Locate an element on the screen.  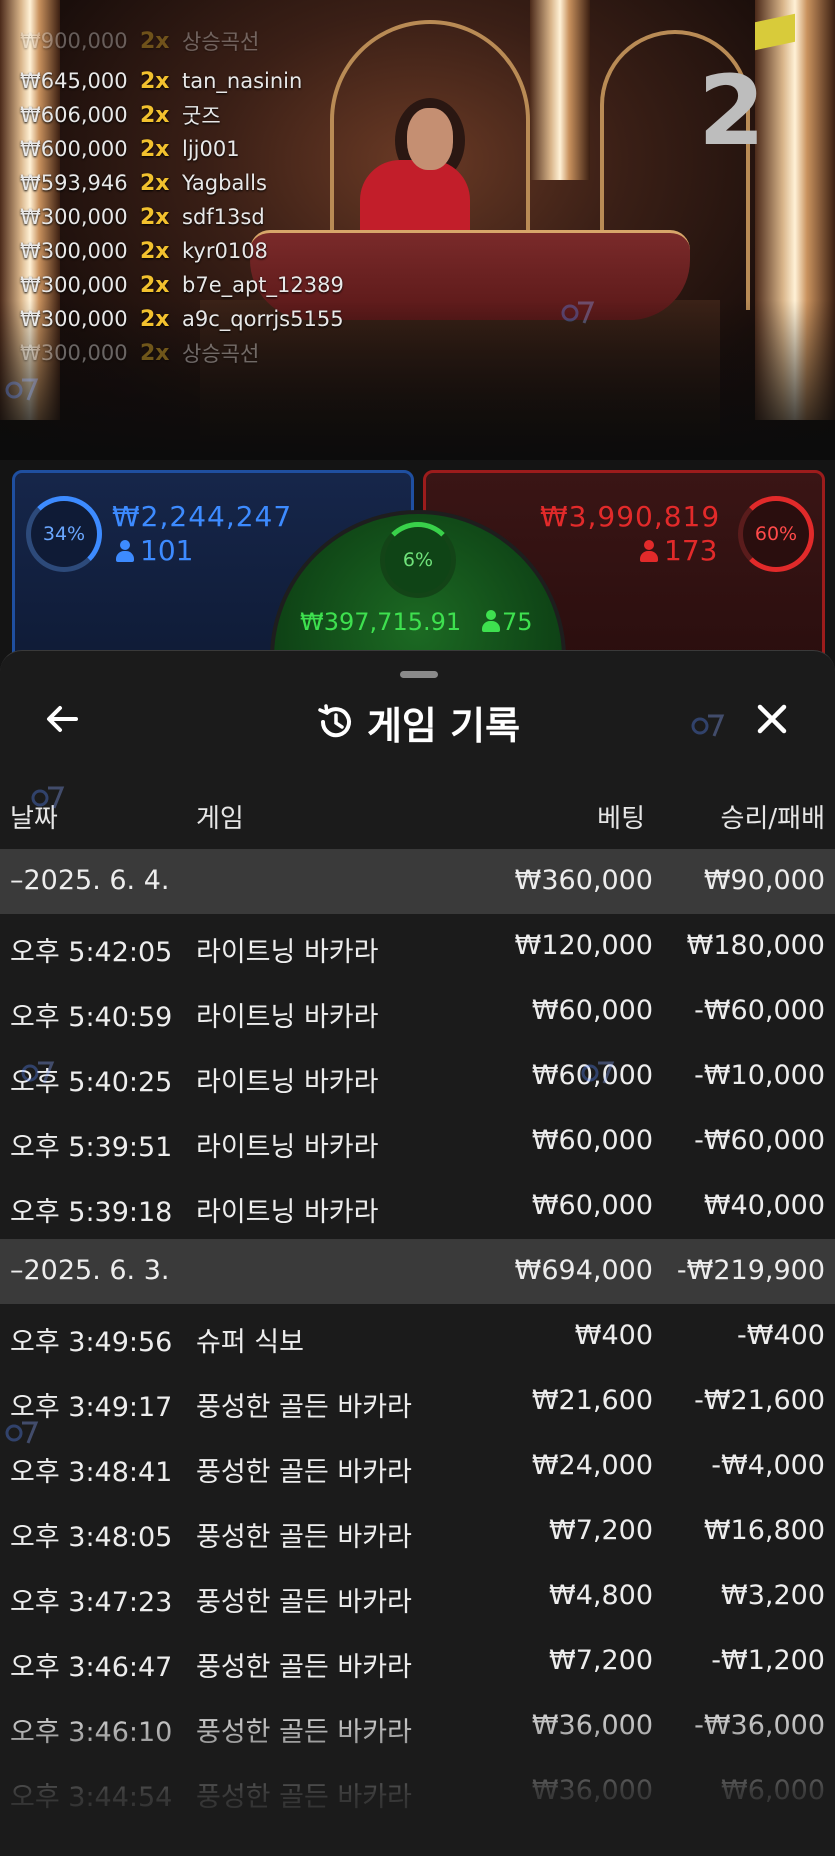
leaderboard-username: tan_nasinin is located at coordinates (242, 81).